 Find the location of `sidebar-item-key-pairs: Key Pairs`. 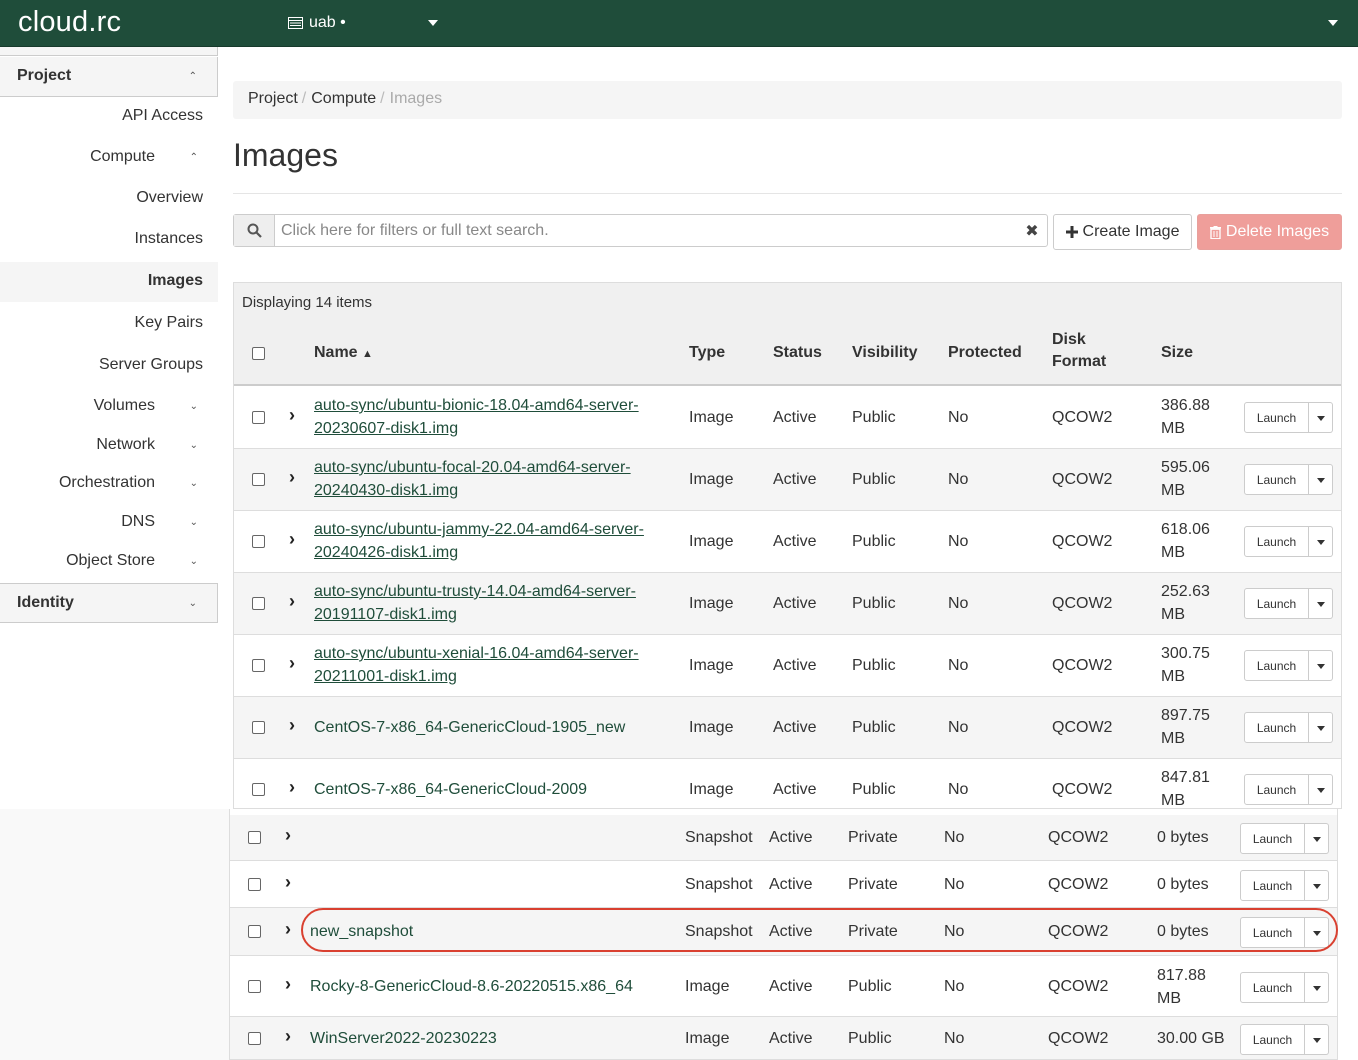

sidebar-item-key-pairs: Key Pairs is located at coordinates (109, 324).